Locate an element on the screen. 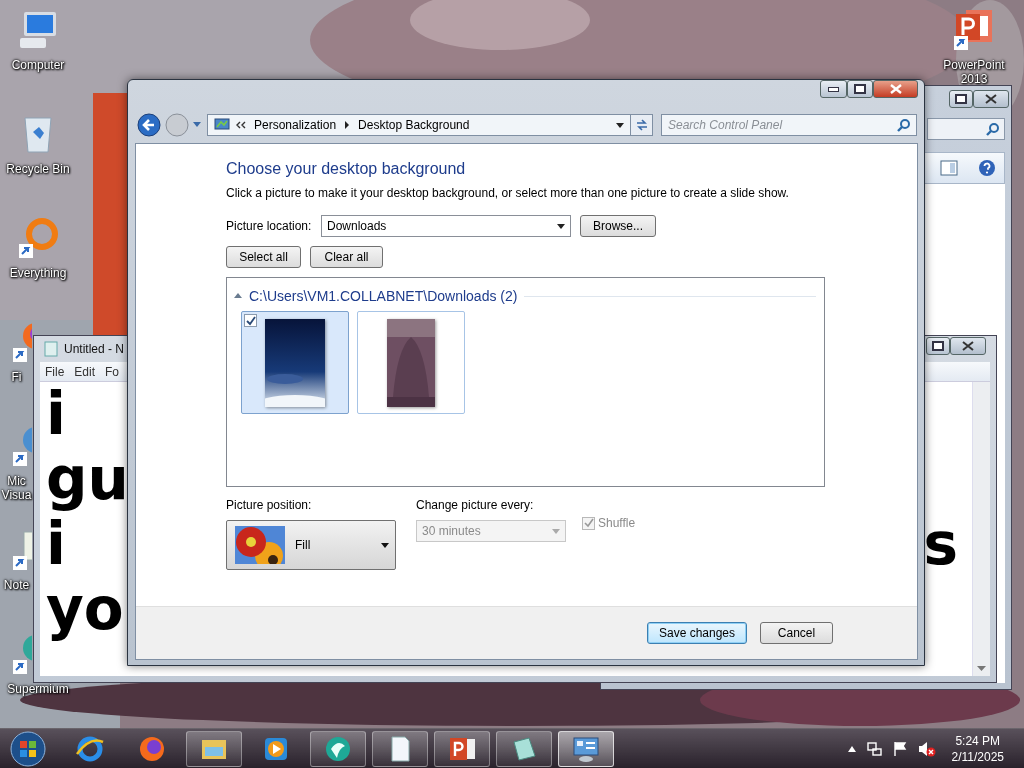  clock-date: 2/11/2025 is located at coordinates (977, 756).